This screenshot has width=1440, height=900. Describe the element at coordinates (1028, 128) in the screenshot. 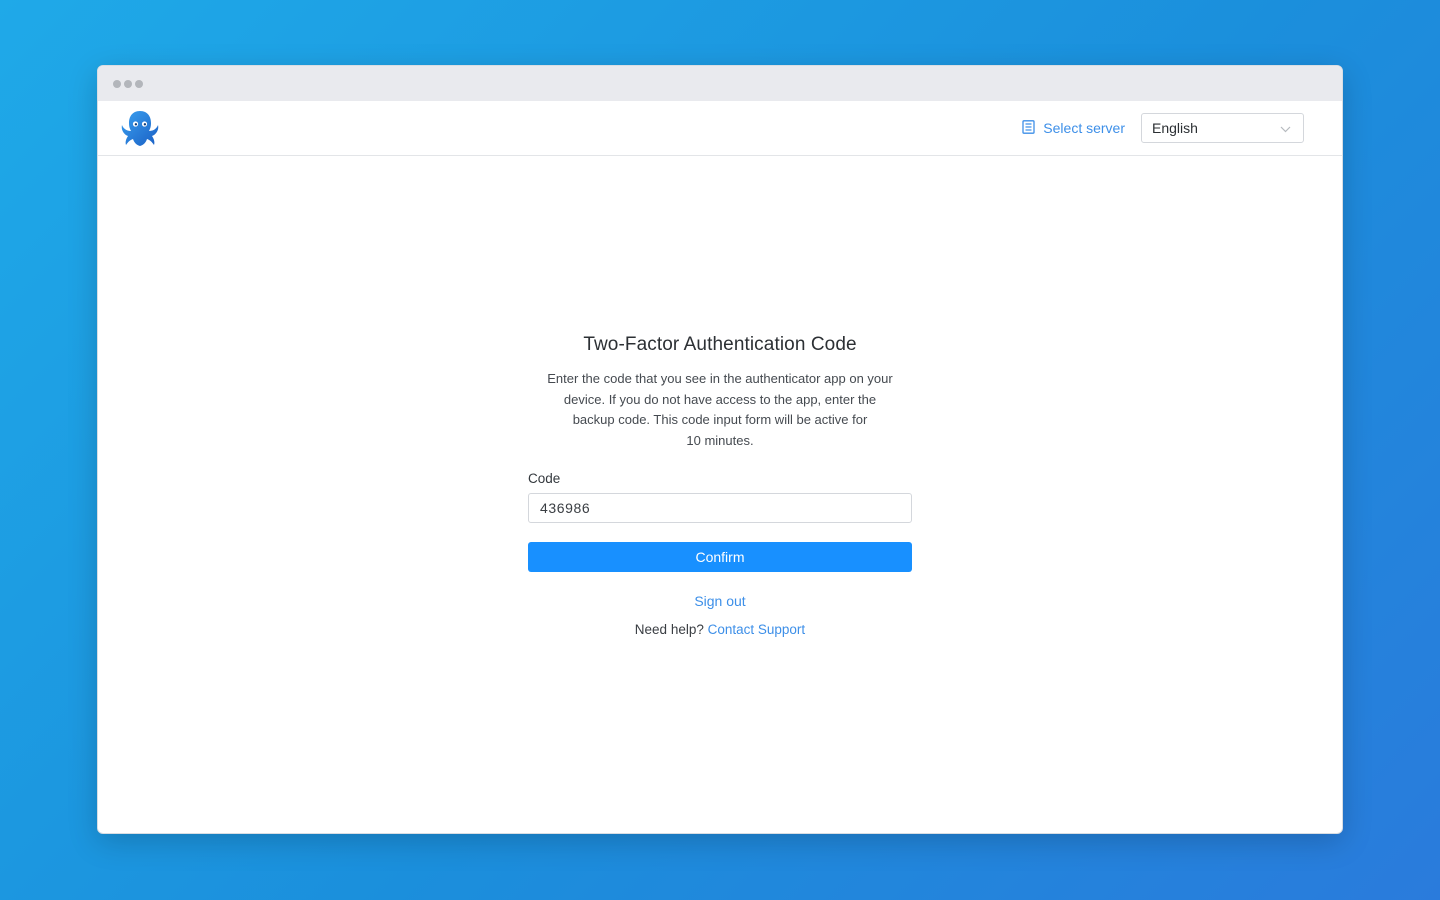

I see `server-icon` at that location.